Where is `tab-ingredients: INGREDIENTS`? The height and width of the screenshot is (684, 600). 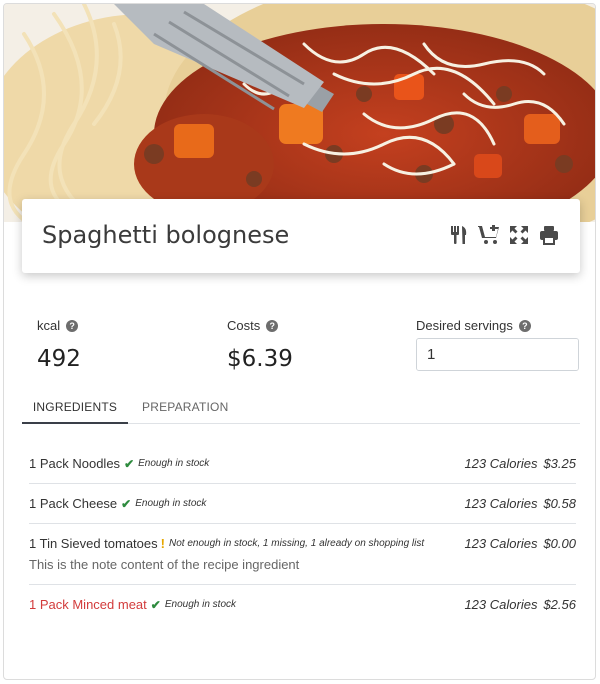 tab-ingredients: INGREDIENTS is located at coordinates (75, 407).